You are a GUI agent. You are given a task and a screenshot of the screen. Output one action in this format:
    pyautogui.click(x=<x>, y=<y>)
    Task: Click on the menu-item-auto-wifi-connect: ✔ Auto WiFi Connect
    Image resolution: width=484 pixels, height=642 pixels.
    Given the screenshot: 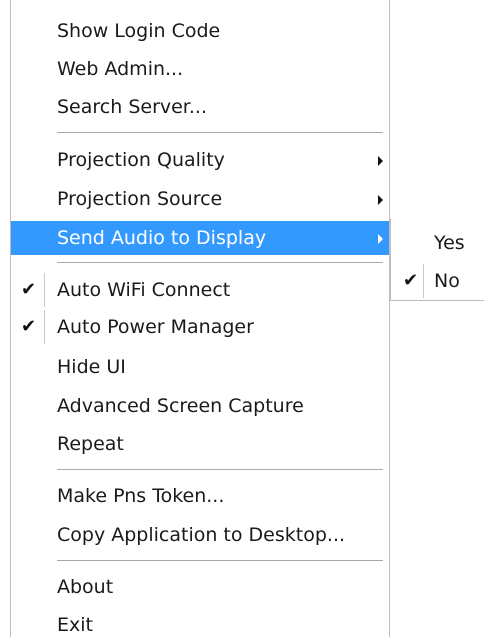 What is the action you would take?
    pyautogui.click(x=200, y=290)
    